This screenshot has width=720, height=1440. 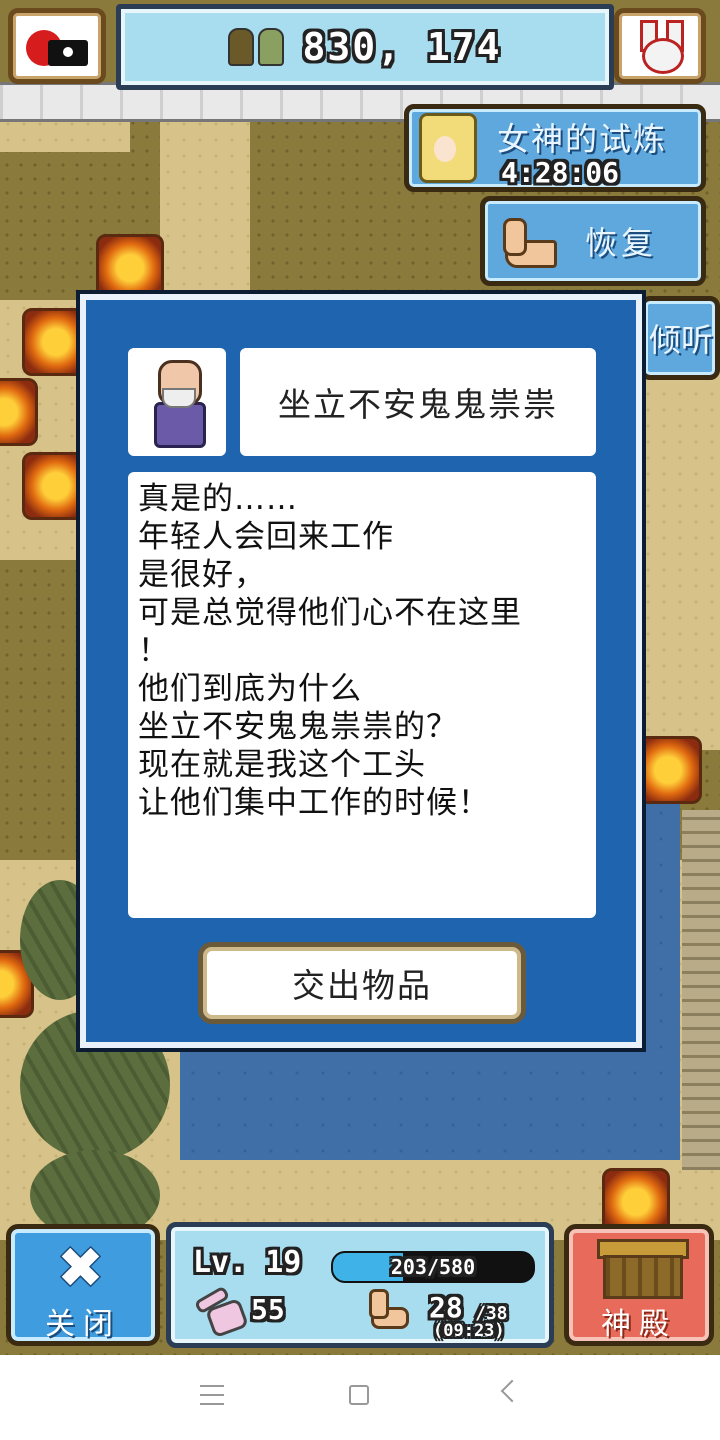 I want to click on camera-button, so click(x=57, y=46).